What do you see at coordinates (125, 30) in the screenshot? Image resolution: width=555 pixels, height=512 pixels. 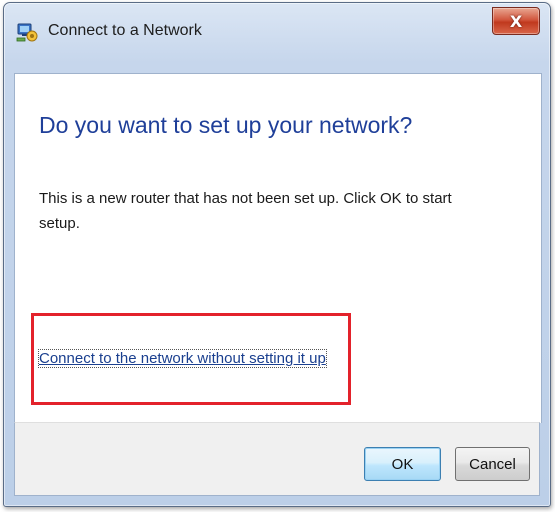 I see `window-title: Connect to a Network` at bounding box center [125, 30].